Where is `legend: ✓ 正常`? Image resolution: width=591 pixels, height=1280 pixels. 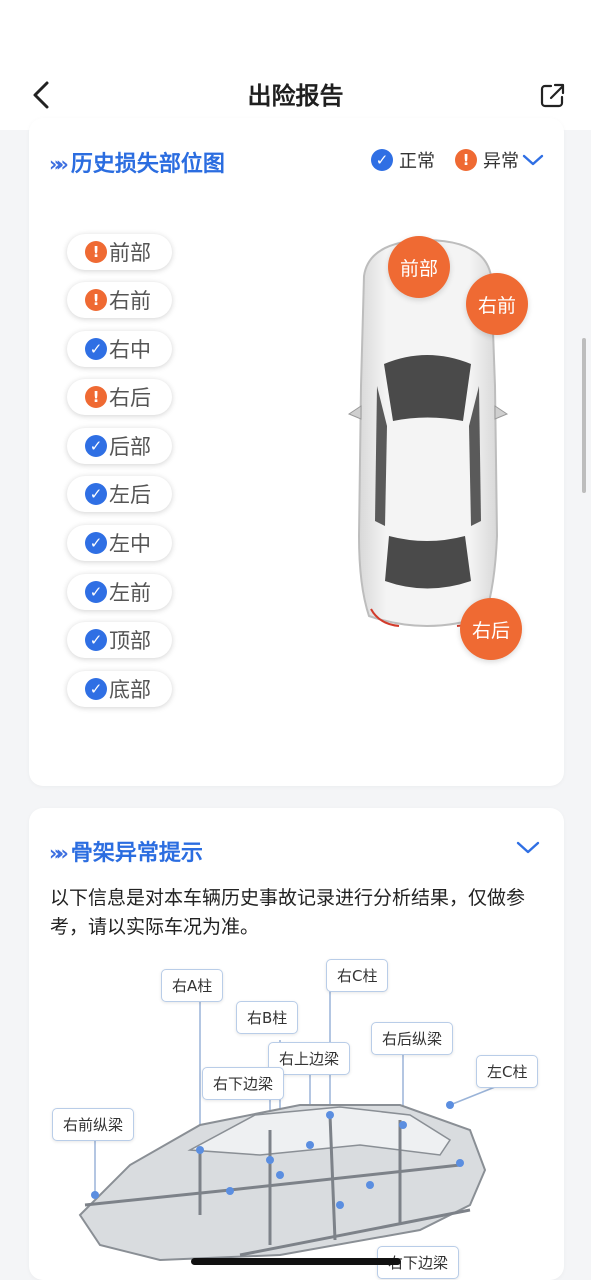 legend: ✓ 正常 is located at coordinates (403, 160).